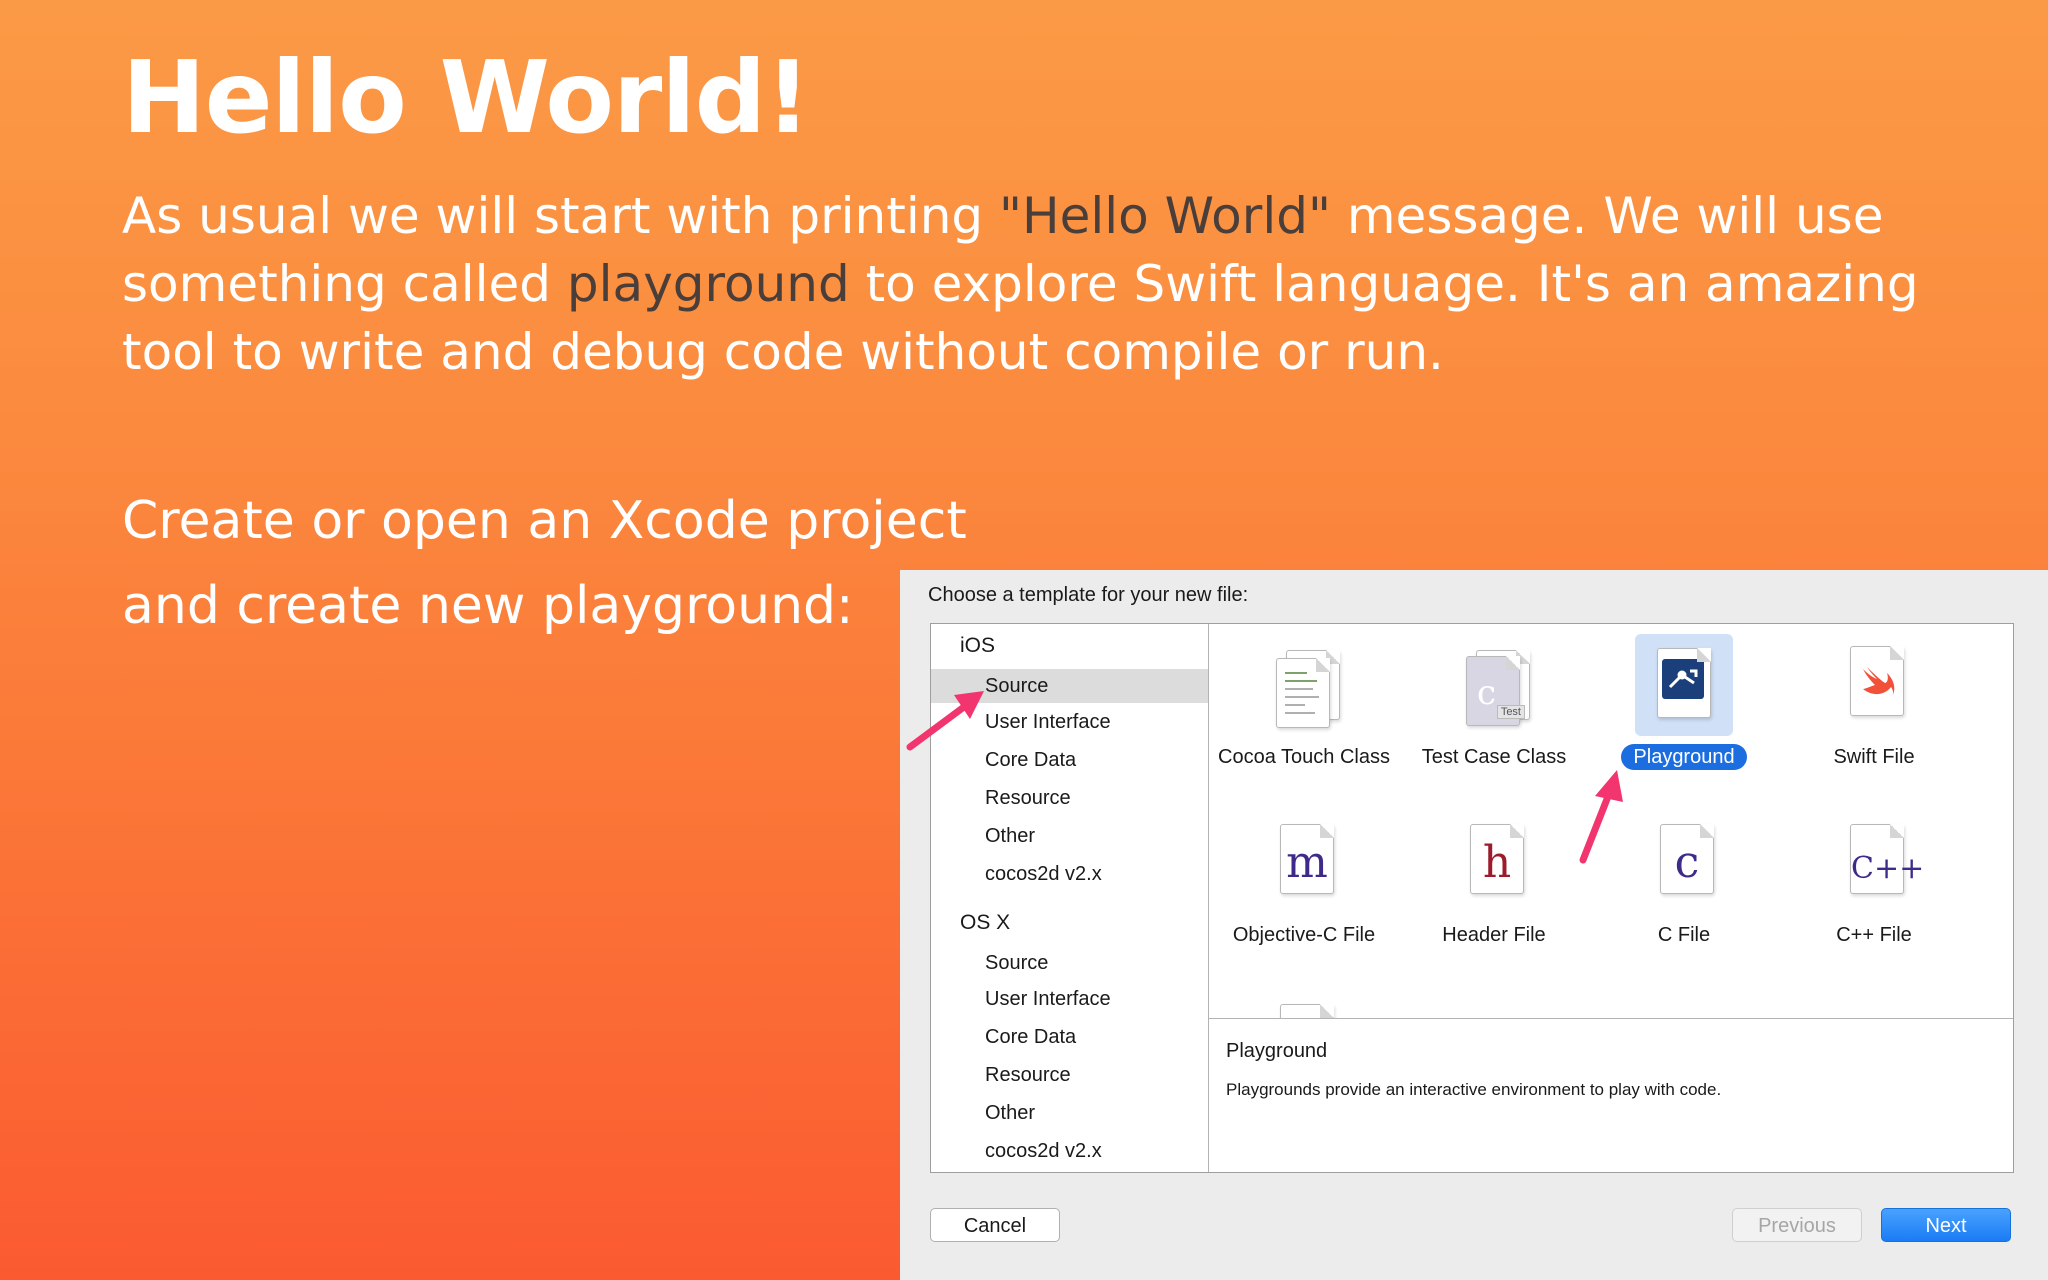  Describe the element at coordinates (1494, 757) in the screenshot. I see `template-label: Test Case Class` at that location.